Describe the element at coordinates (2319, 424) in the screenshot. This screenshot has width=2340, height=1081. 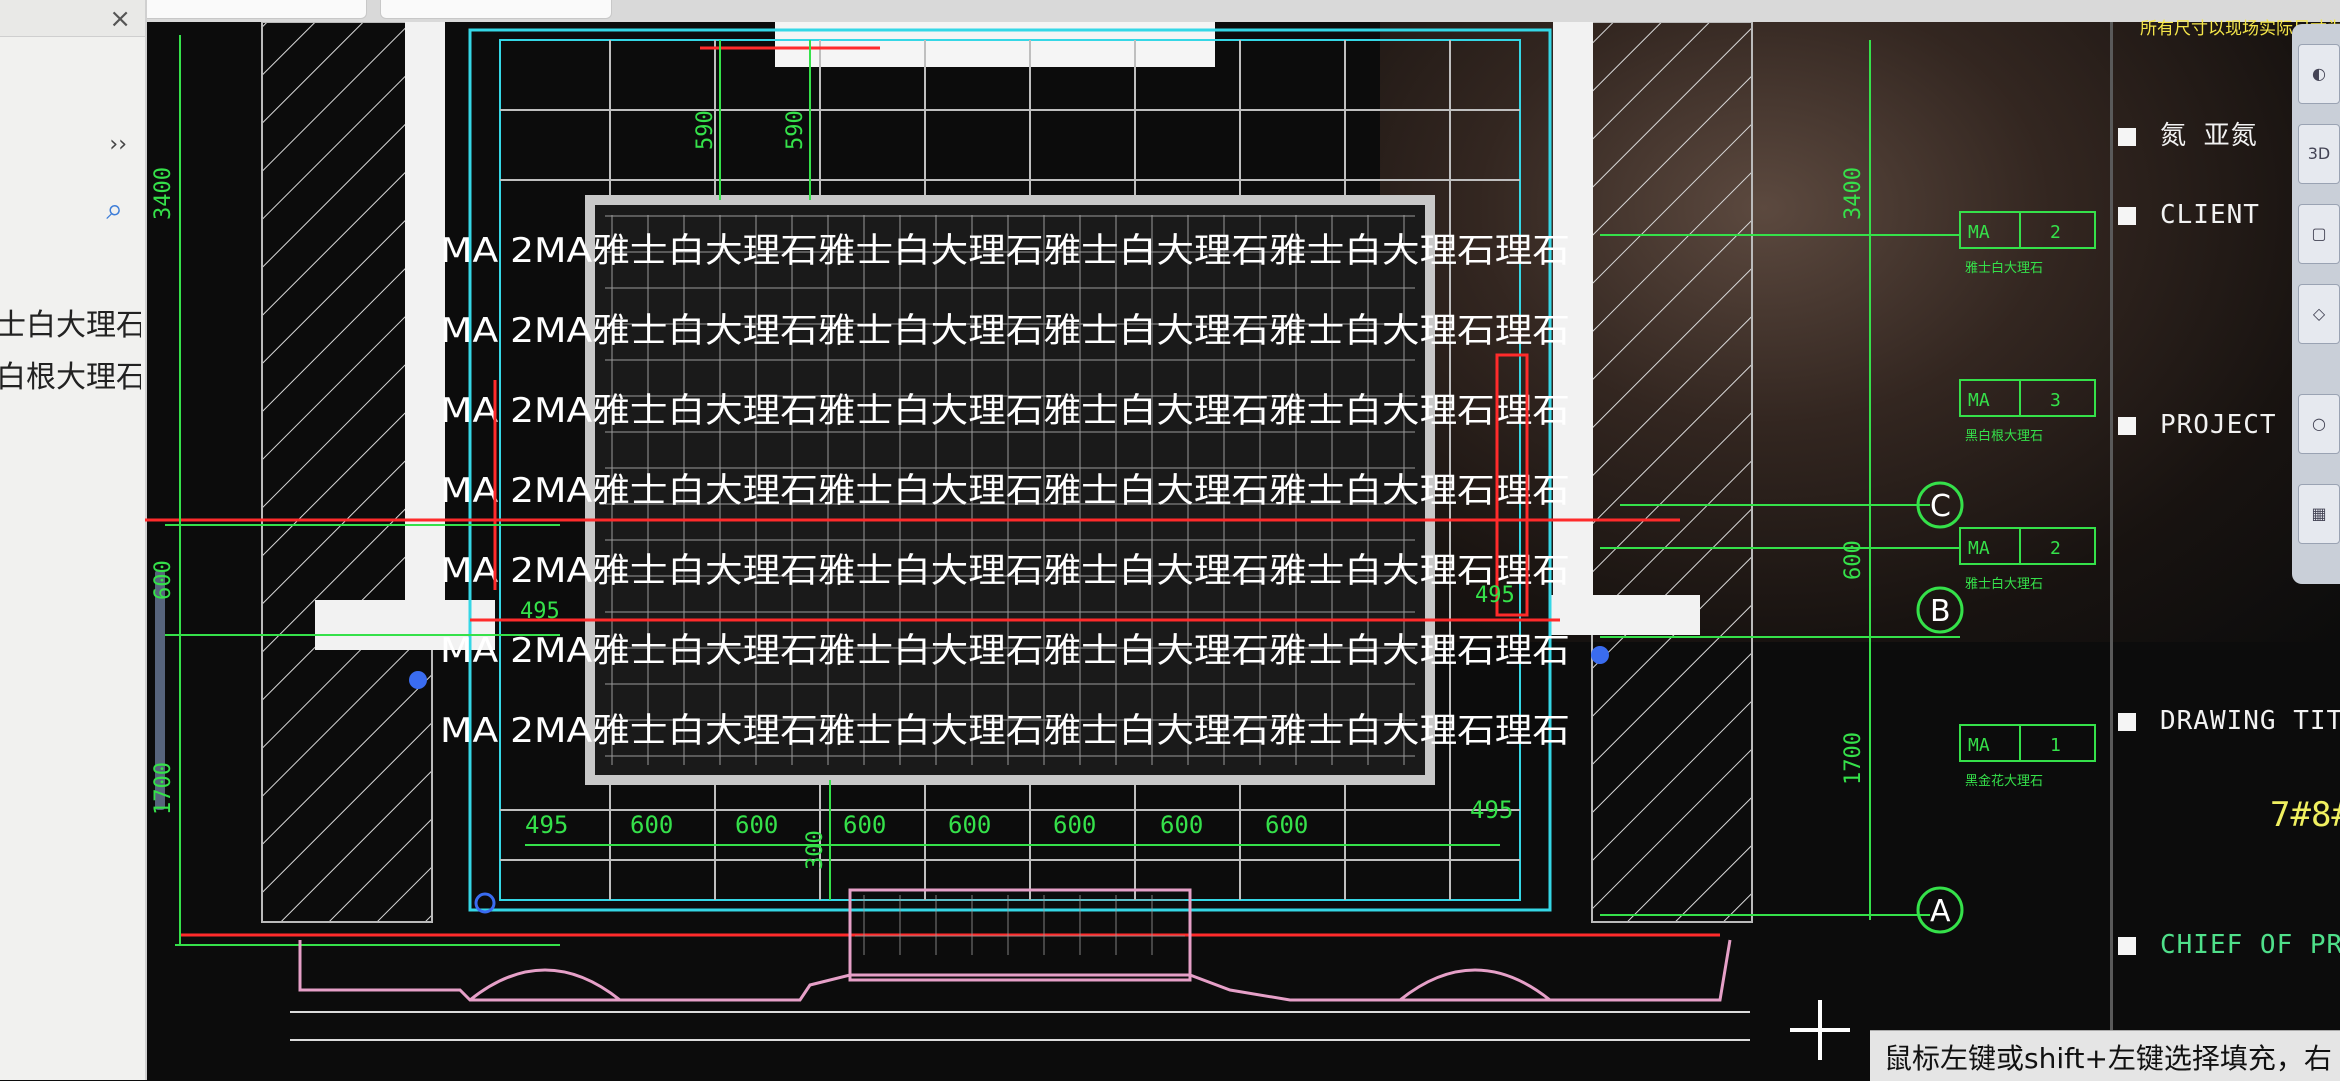
I see `orbit-icon: ○` at that location.